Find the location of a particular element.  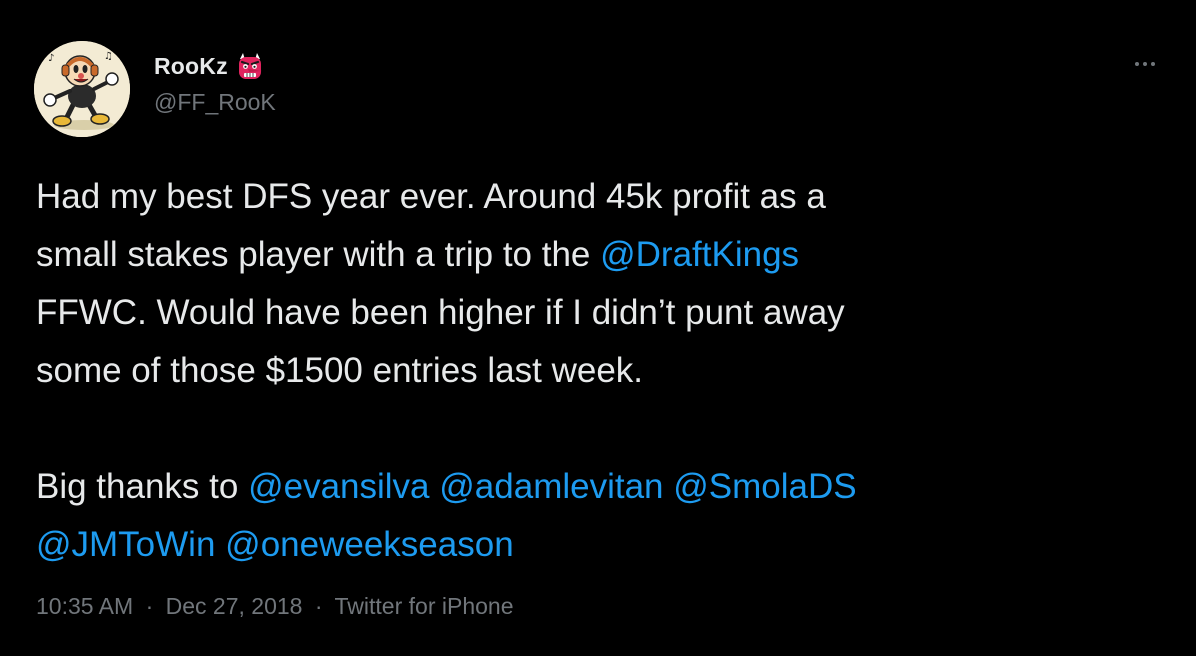

mention-link: @adamlevitan is located at coordinates (551, 486).